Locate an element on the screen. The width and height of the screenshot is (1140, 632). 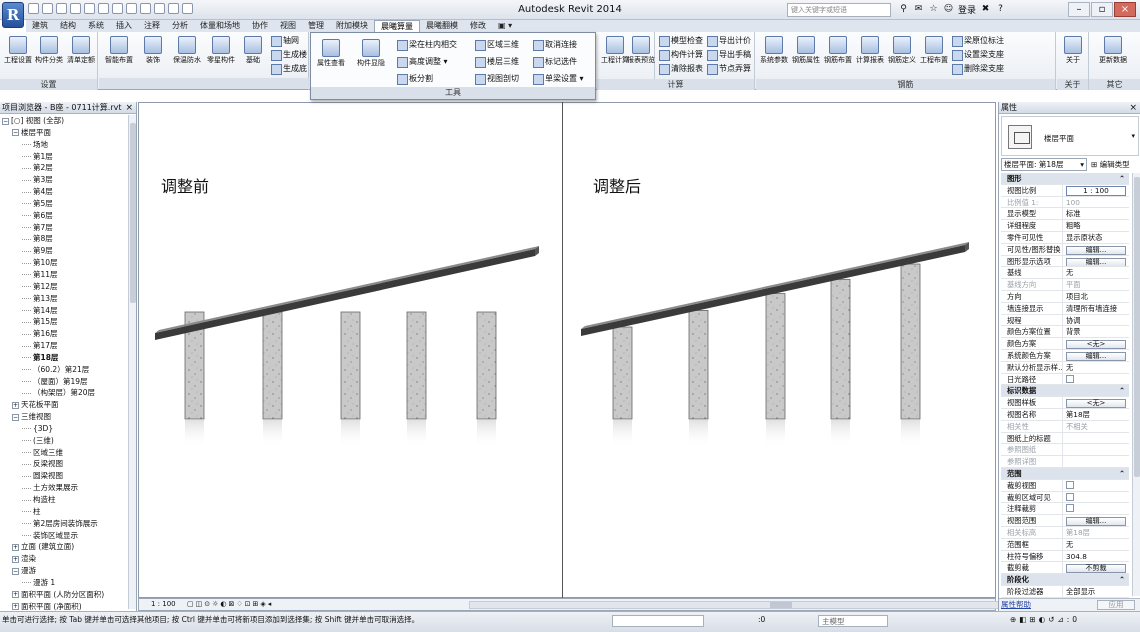
export-pricing-button: 导出计价 is located at coordinates (729, 41).